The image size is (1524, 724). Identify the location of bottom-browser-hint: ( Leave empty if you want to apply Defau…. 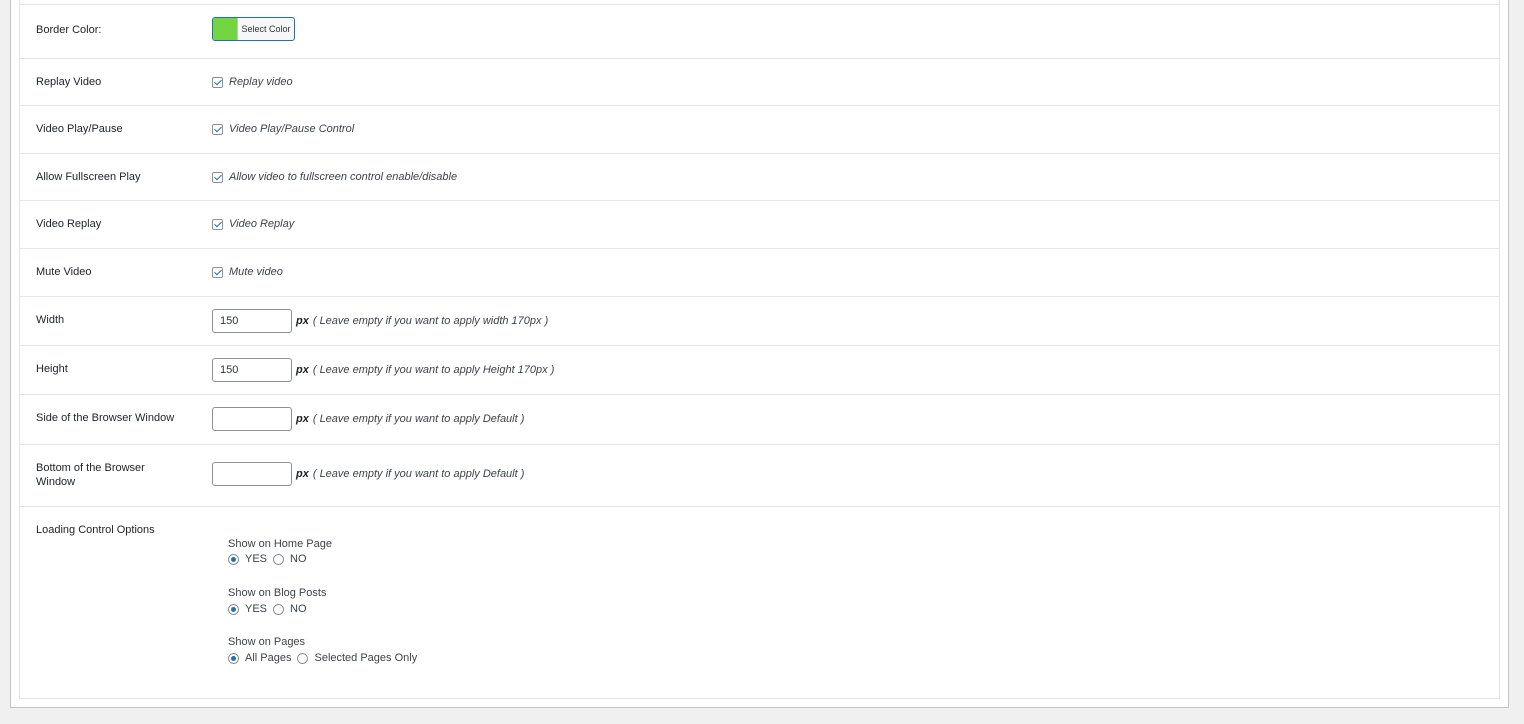
(418, 474).